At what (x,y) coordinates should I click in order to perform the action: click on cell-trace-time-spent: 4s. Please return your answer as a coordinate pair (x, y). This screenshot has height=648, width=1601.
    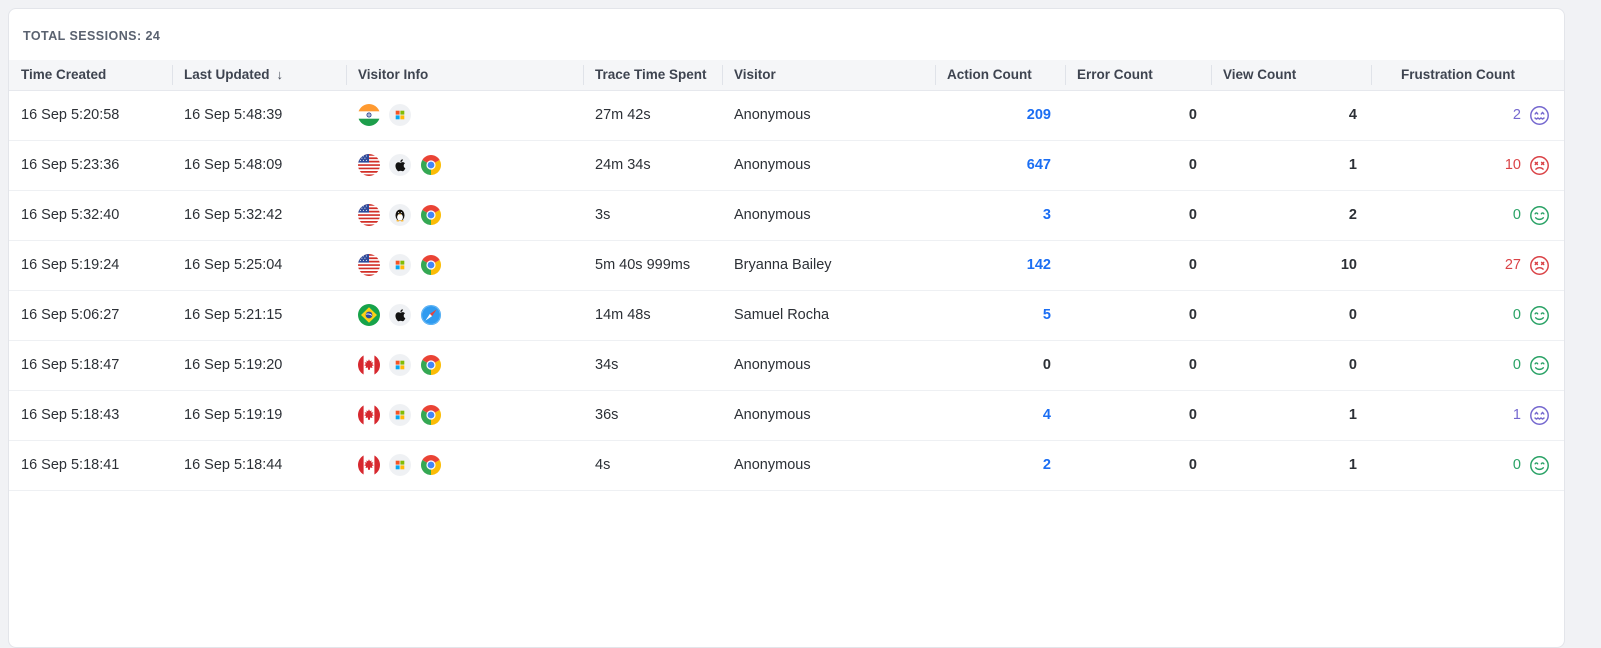
    Looking at the image, I should click on (652, 465).